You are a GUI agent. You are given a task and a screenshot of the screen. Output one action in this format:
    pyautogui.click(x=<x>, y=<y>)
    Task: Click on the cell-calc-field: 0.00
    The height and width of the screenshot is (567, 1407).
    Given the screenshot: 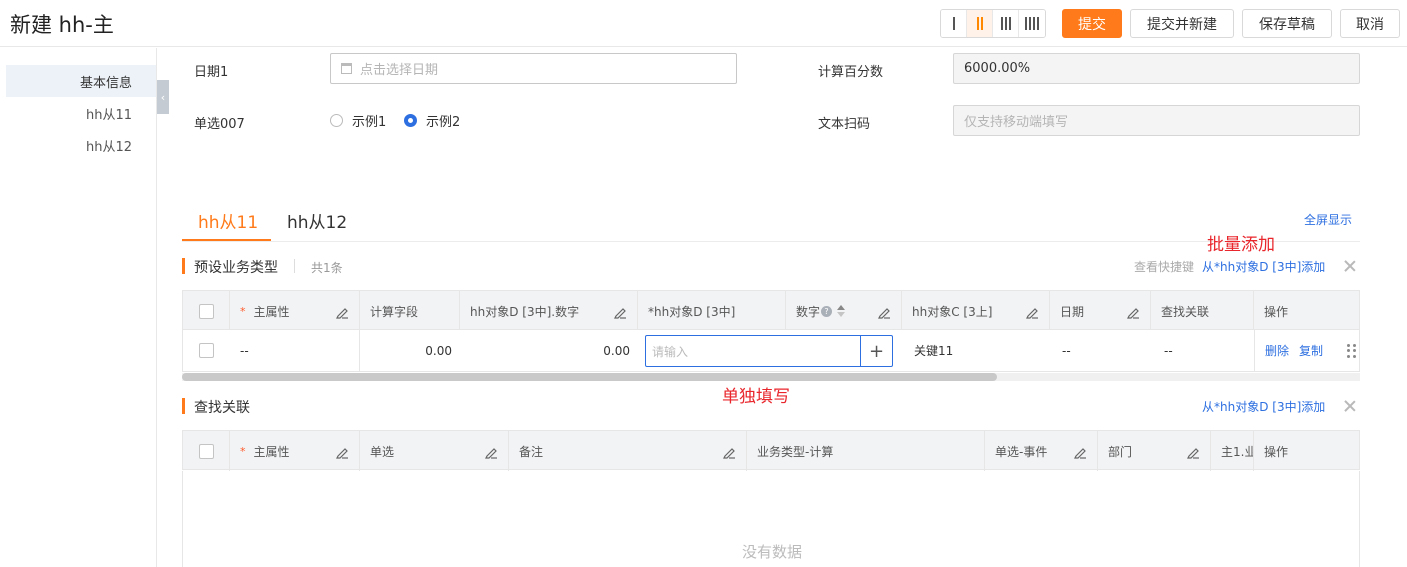 What is the action you would take?
    pyautogui.click(x=438, y=350)
    